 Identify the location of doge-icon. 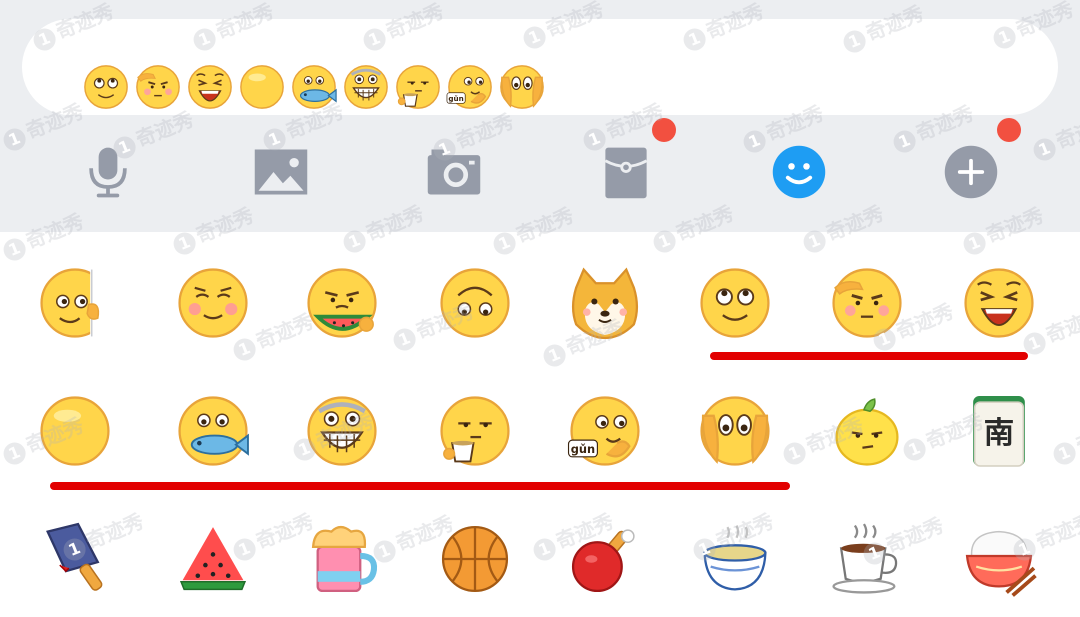
(605, 303).